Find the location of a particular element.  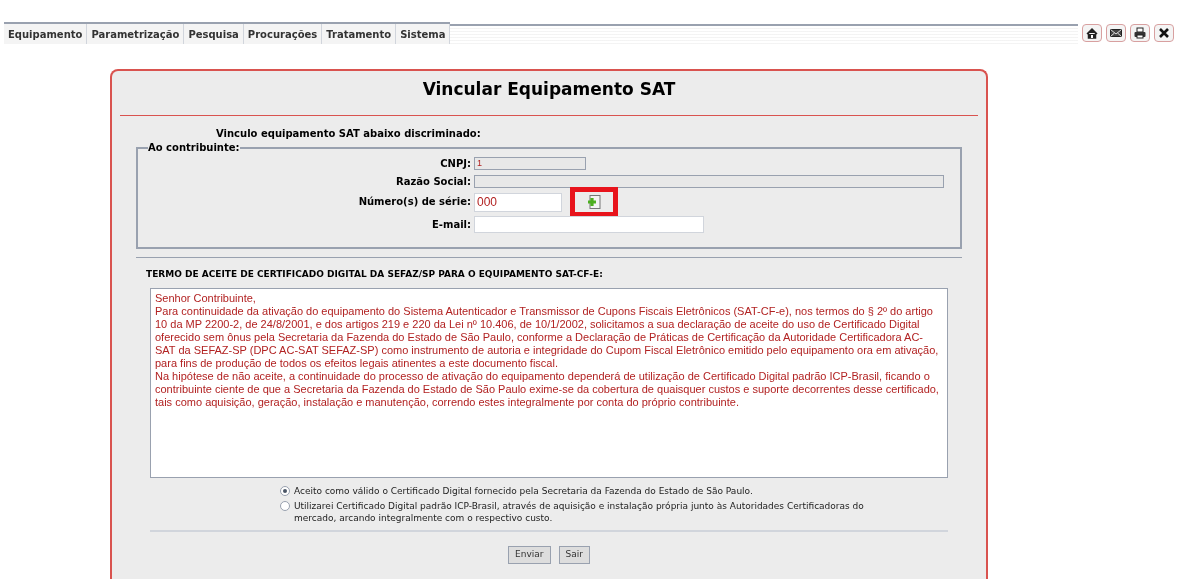

mail-icon is located at coordinates (1116, 33).